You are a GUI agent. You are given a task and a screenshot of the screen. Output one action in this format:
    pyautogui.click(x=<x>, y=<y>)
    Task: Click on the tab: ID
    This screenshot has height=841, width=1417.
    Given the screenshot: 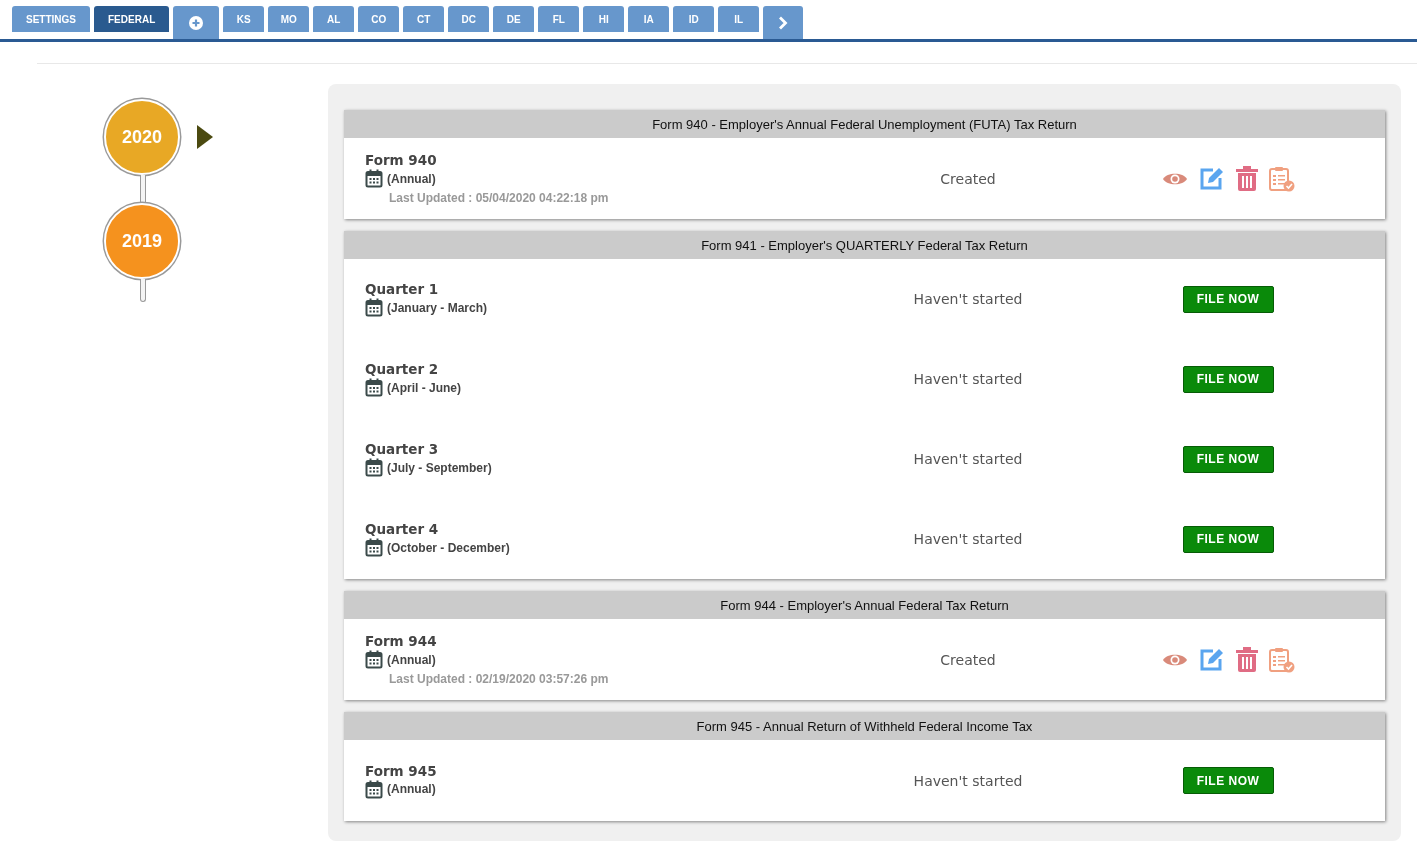 What is the action you would take?
    pyautogui.click(x=694, y=19)
    